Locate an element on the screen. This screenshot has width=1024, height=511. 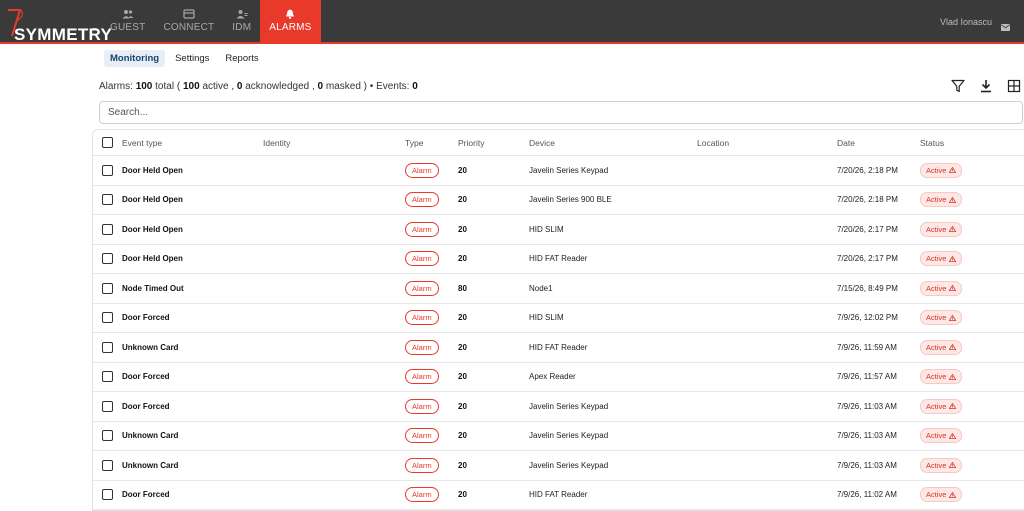
tab-reports: Reports is located at coordinates (241, 58).